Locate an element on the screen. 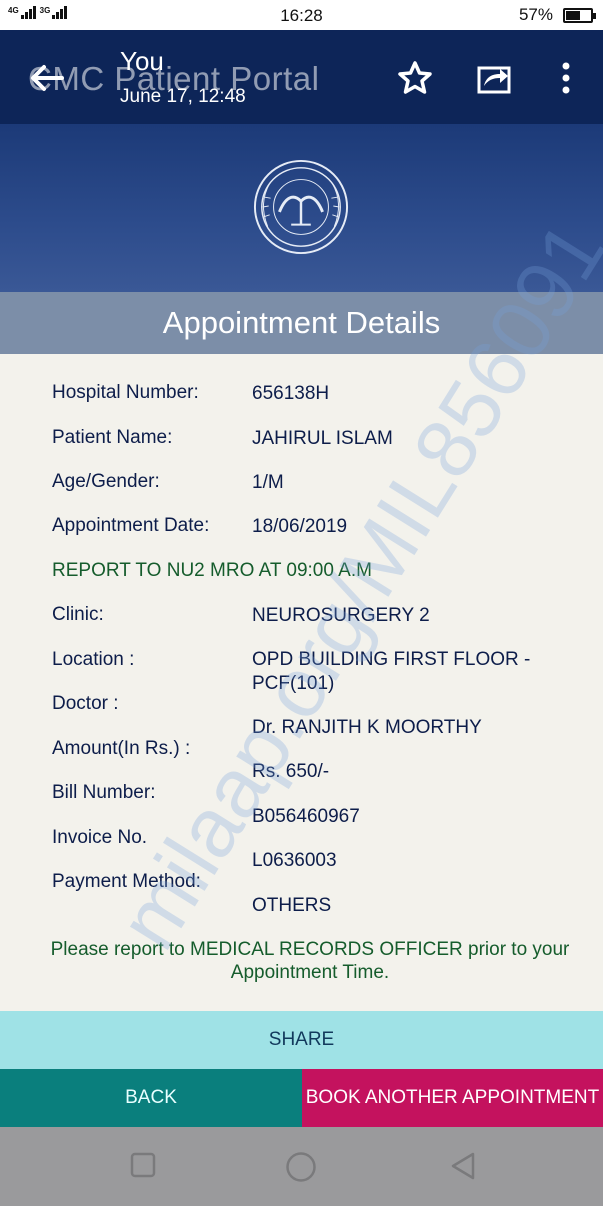 The height and width of the screenshot is (1206, 603). star-icon is located at coordinates (415, 78).